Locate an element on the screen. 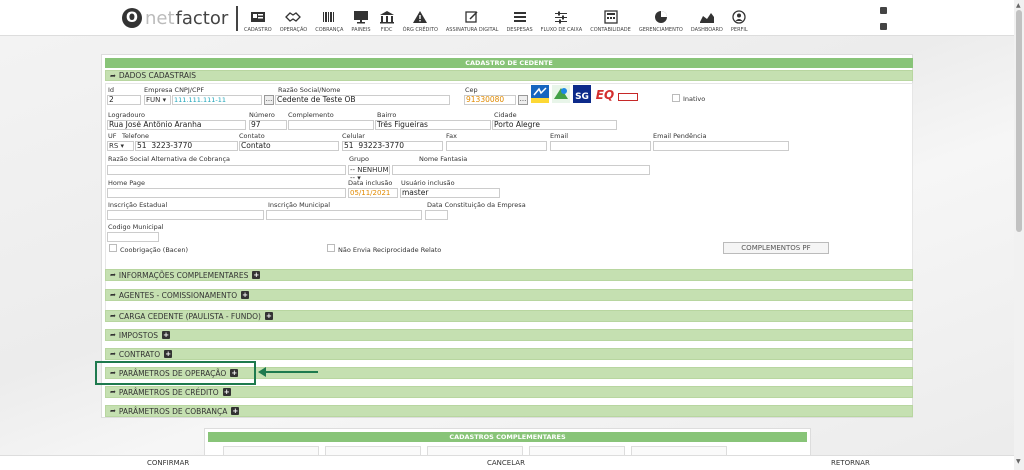 This screenshot has height=470, width=1024. nav-label: OPERAÇÃO is located at coordinates (293, 30).